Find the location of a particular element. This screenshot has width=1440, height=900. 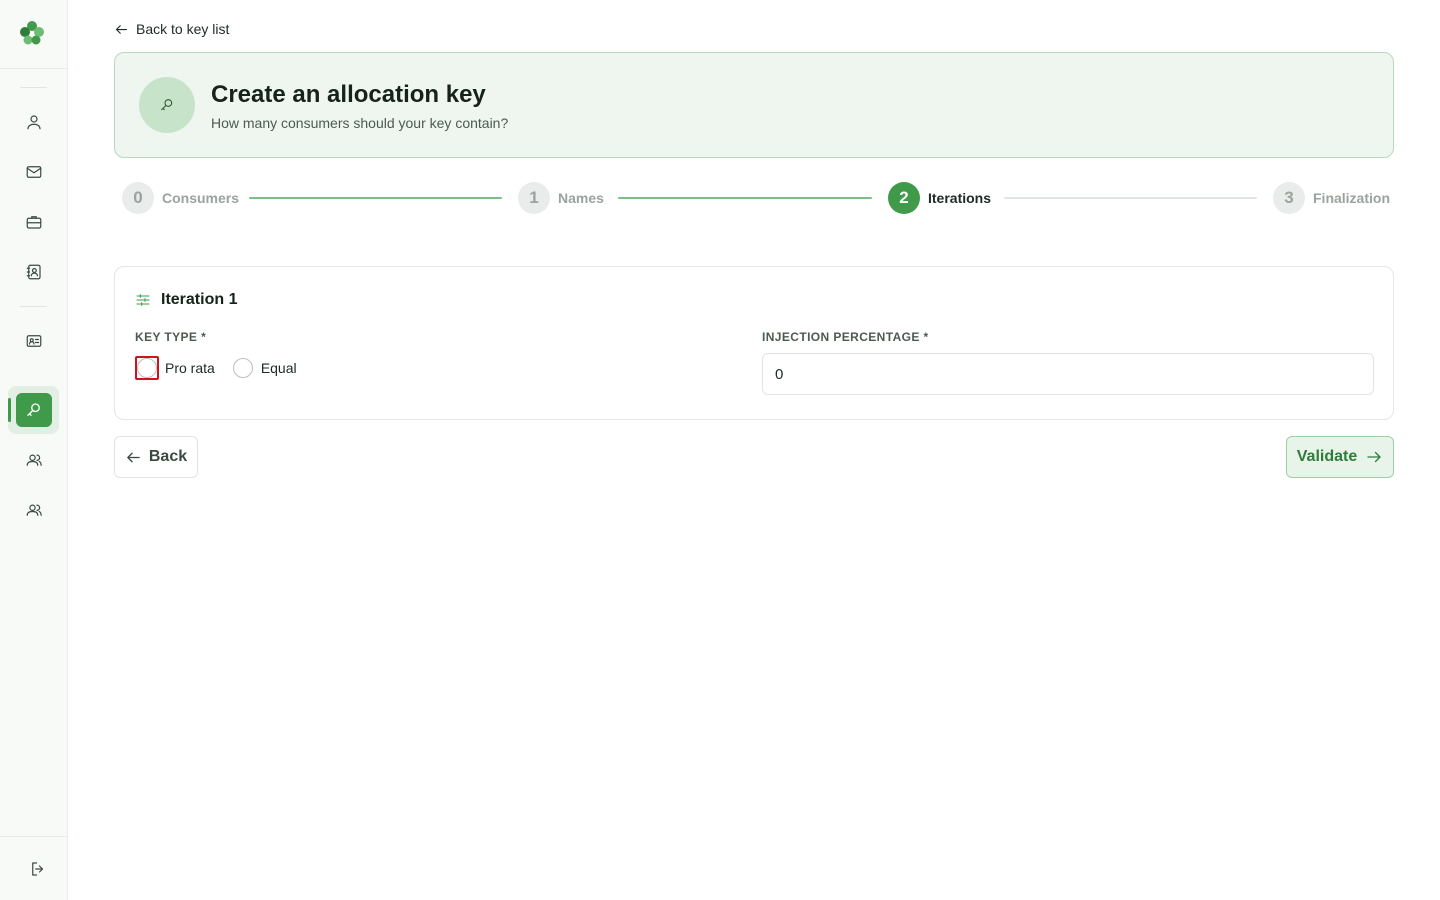

sidebar-item-mail is located at coordinates (34, 172).